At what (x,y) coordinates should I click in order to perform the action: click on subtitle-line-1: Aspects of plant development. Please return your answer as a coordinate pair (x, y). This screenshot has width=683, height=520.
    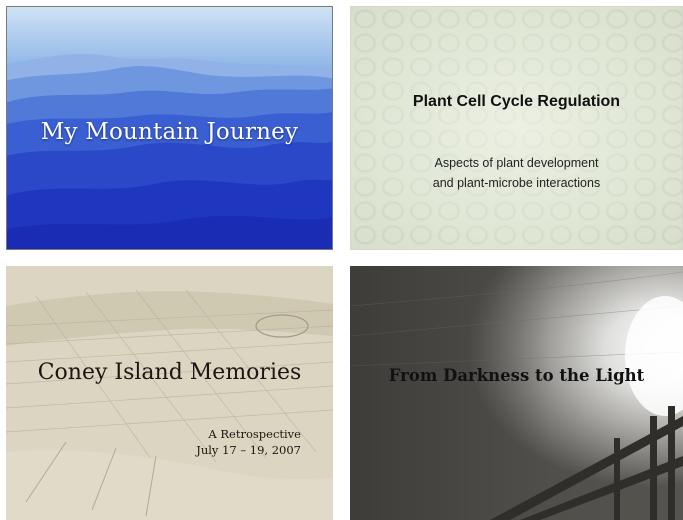
    Looking at the image, I should click on (516, 163).